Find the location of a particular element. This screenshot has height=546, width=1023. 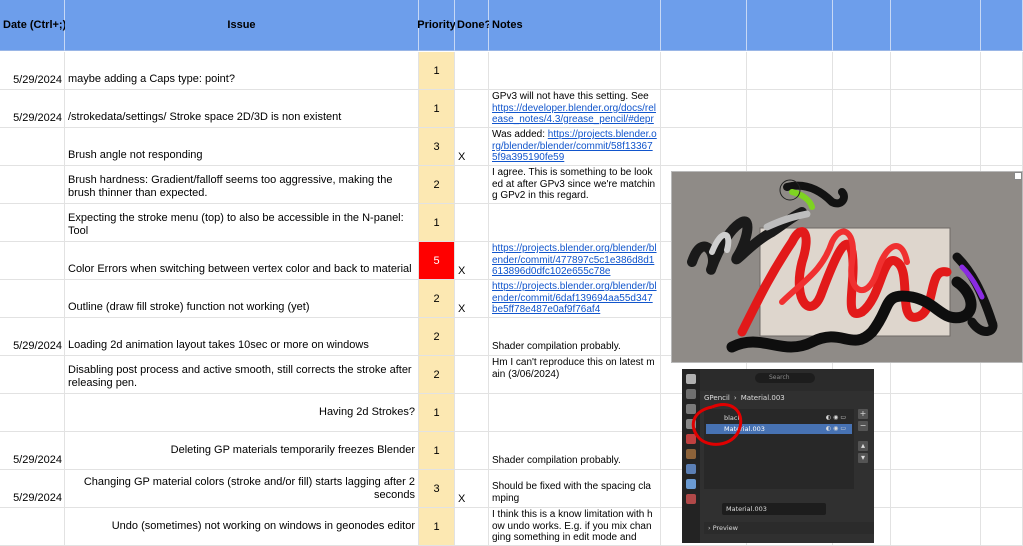

issue-cell: Brush angle not responding is located at coordinates (242, 146).